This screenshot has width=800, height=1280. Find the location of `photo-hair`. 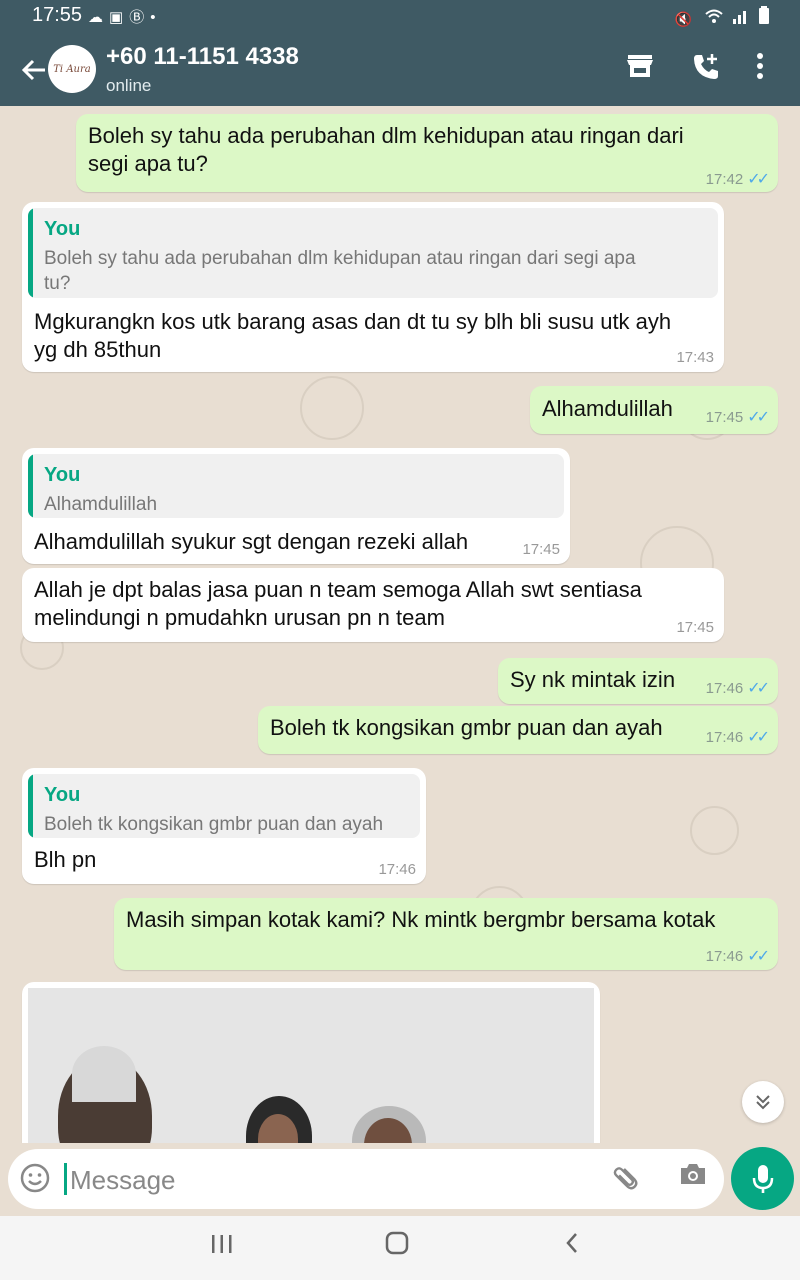

photo-hair is located at coordinates (104, 1074).